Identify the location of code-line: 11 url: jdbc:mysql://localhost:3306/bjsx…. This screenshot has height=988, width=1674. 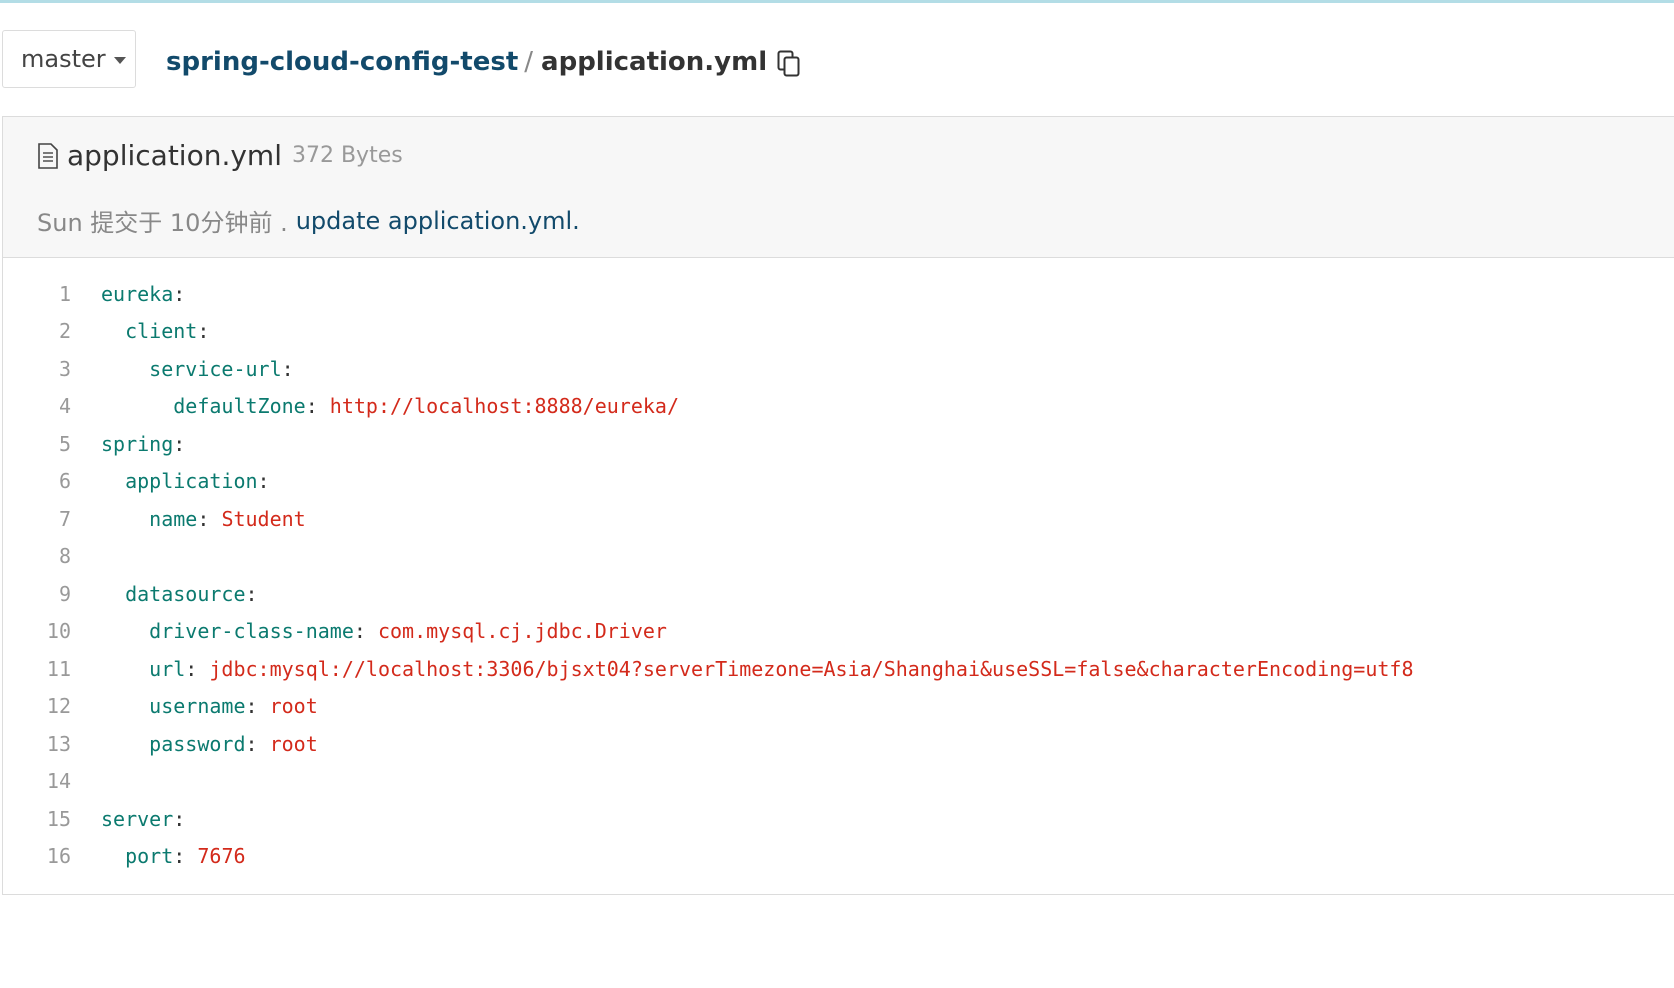
(838, 669).